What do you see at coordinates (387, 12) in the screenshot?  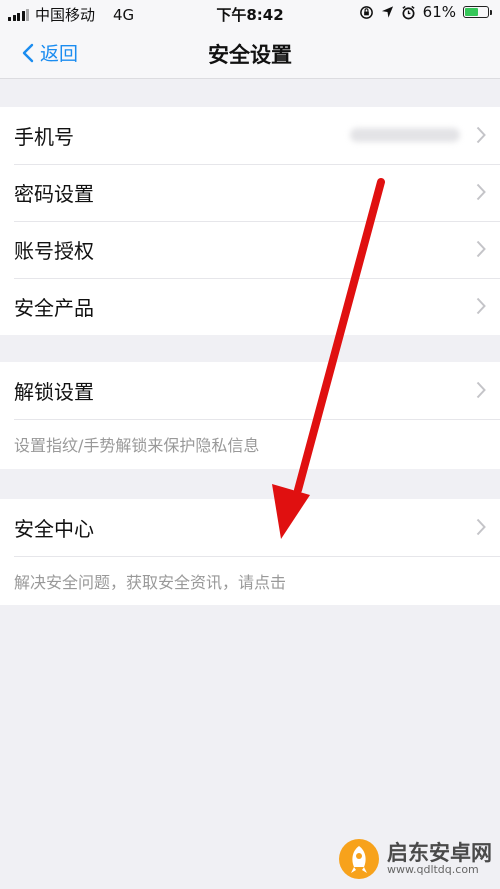 I see `location-icon` at bounding box center [387, 12].